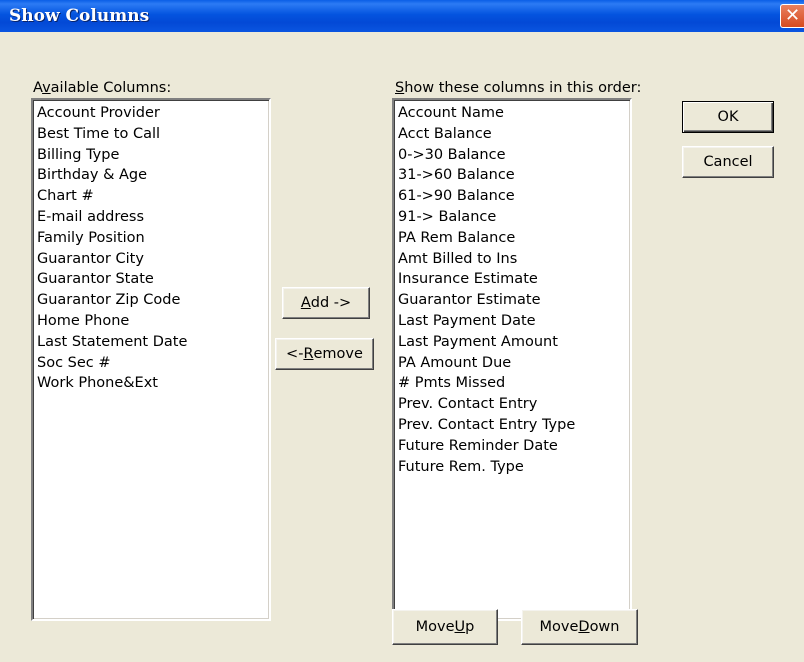 The width and height of the screenshot is (804, 662). I want to click on available-columns-label: Available Columns:, so click(102, 88).